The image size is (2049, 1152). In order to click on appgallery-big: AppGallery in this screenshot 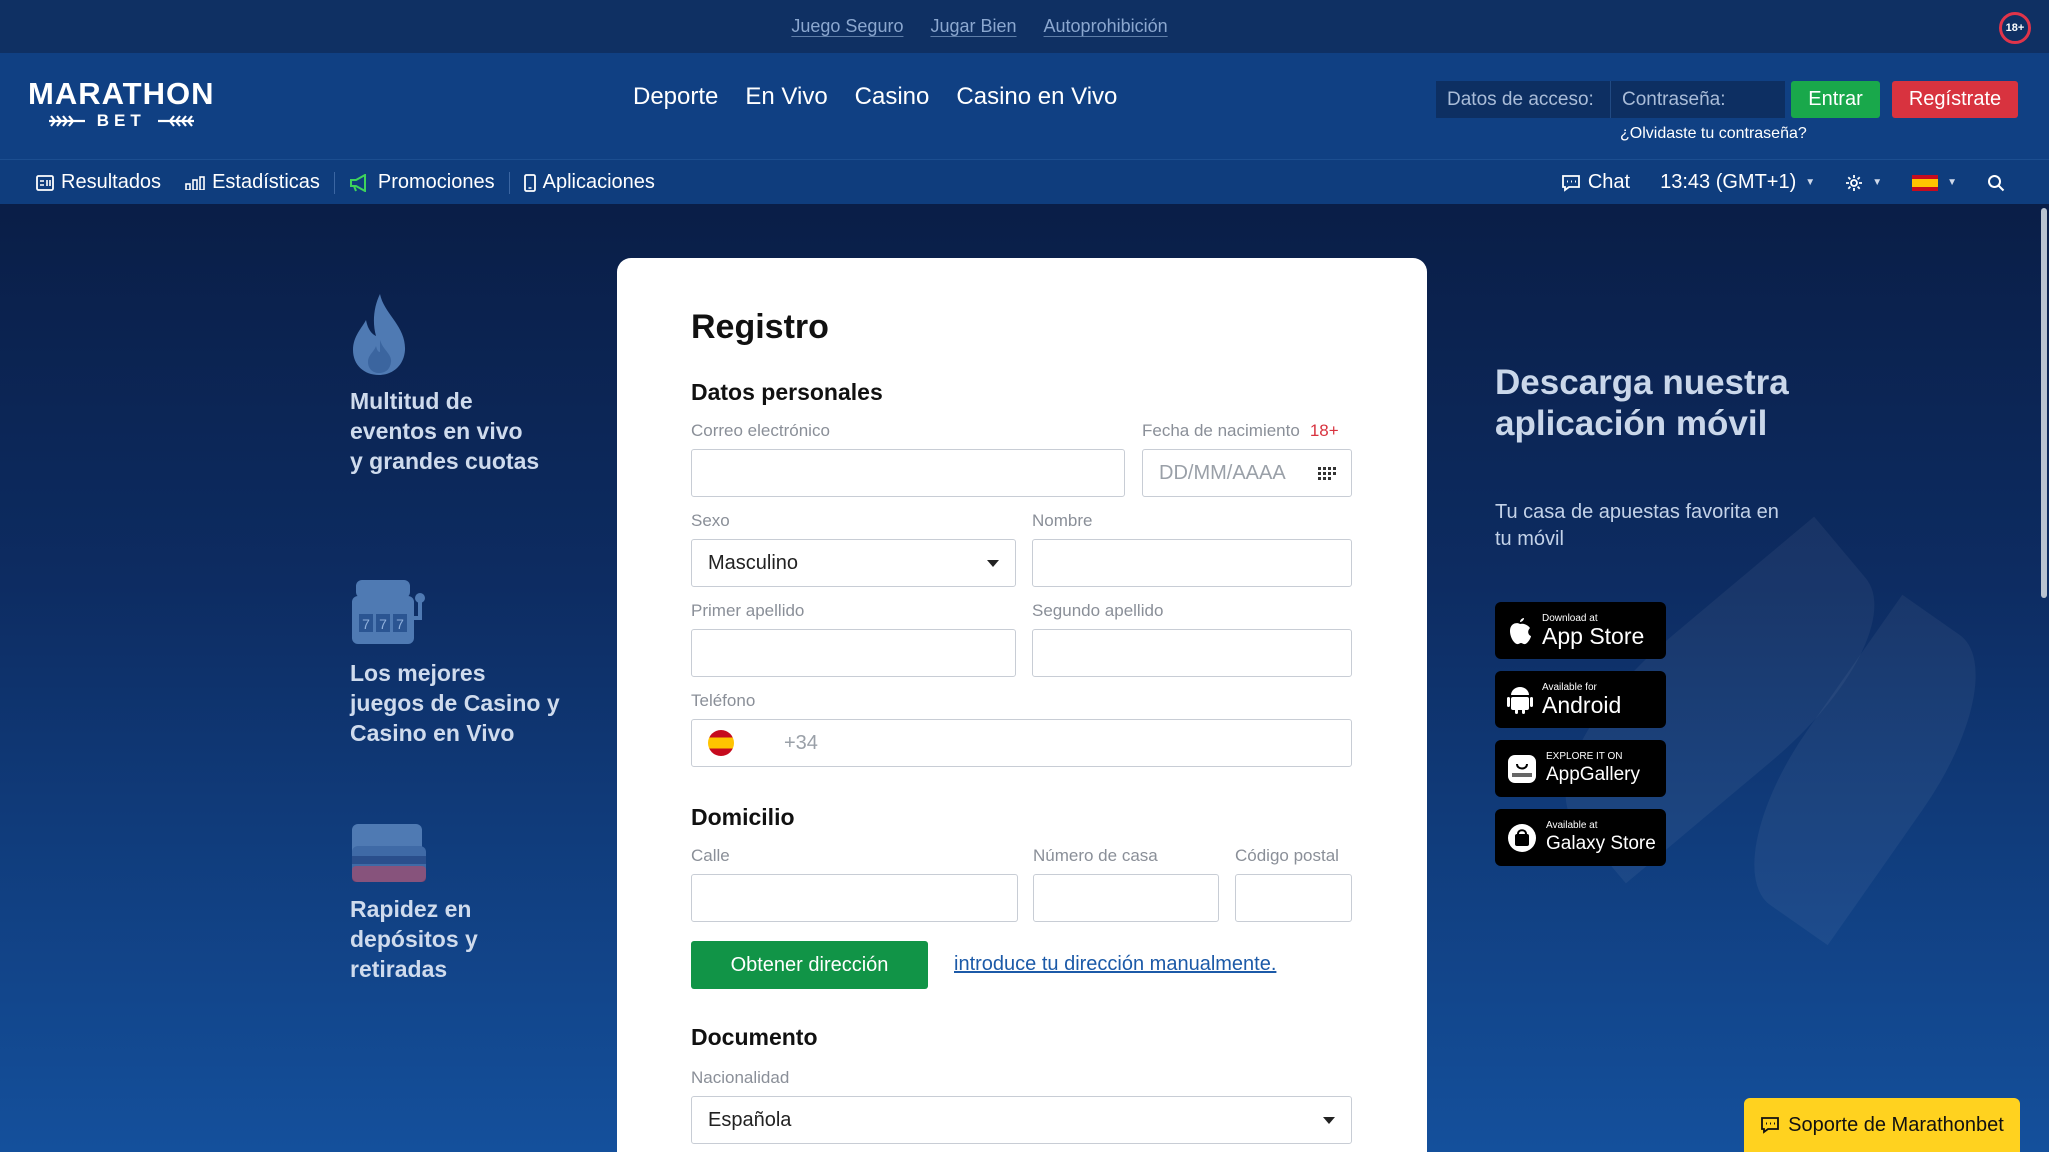, I will do `click(1593, 774)`.